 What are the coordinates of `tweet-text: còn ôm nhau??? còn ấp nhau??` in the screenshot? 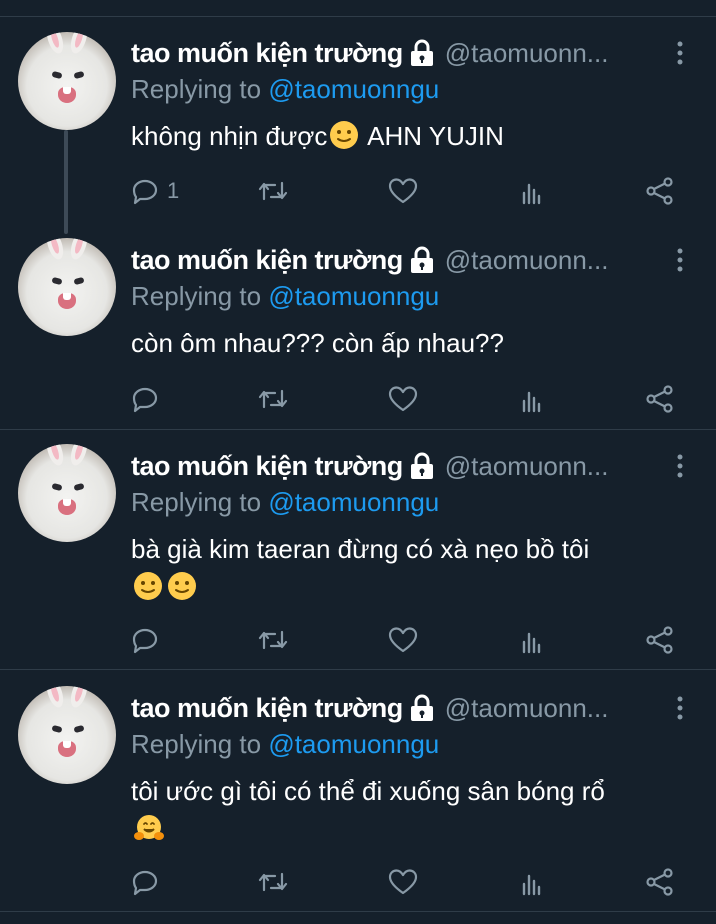 It's located at (411, 343).